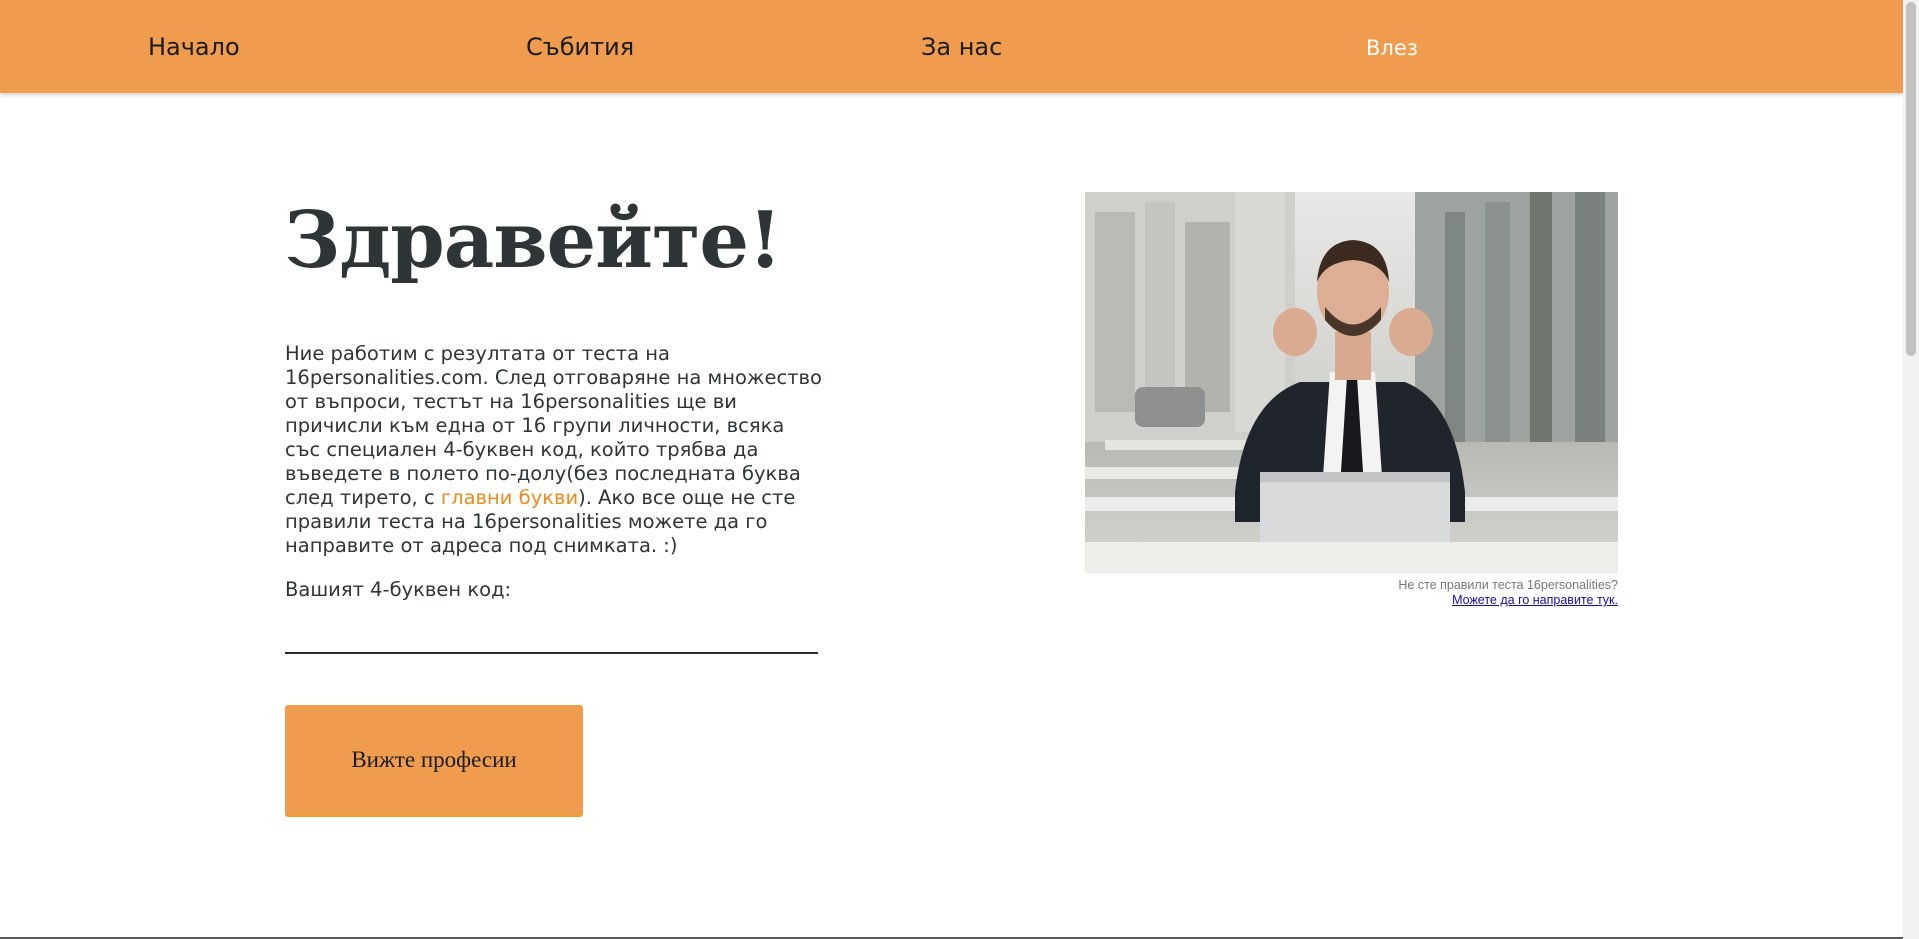  Describe the element at coordinates (1911, 179) in the screenshot. I see `scrollbar-thumb` at that location.